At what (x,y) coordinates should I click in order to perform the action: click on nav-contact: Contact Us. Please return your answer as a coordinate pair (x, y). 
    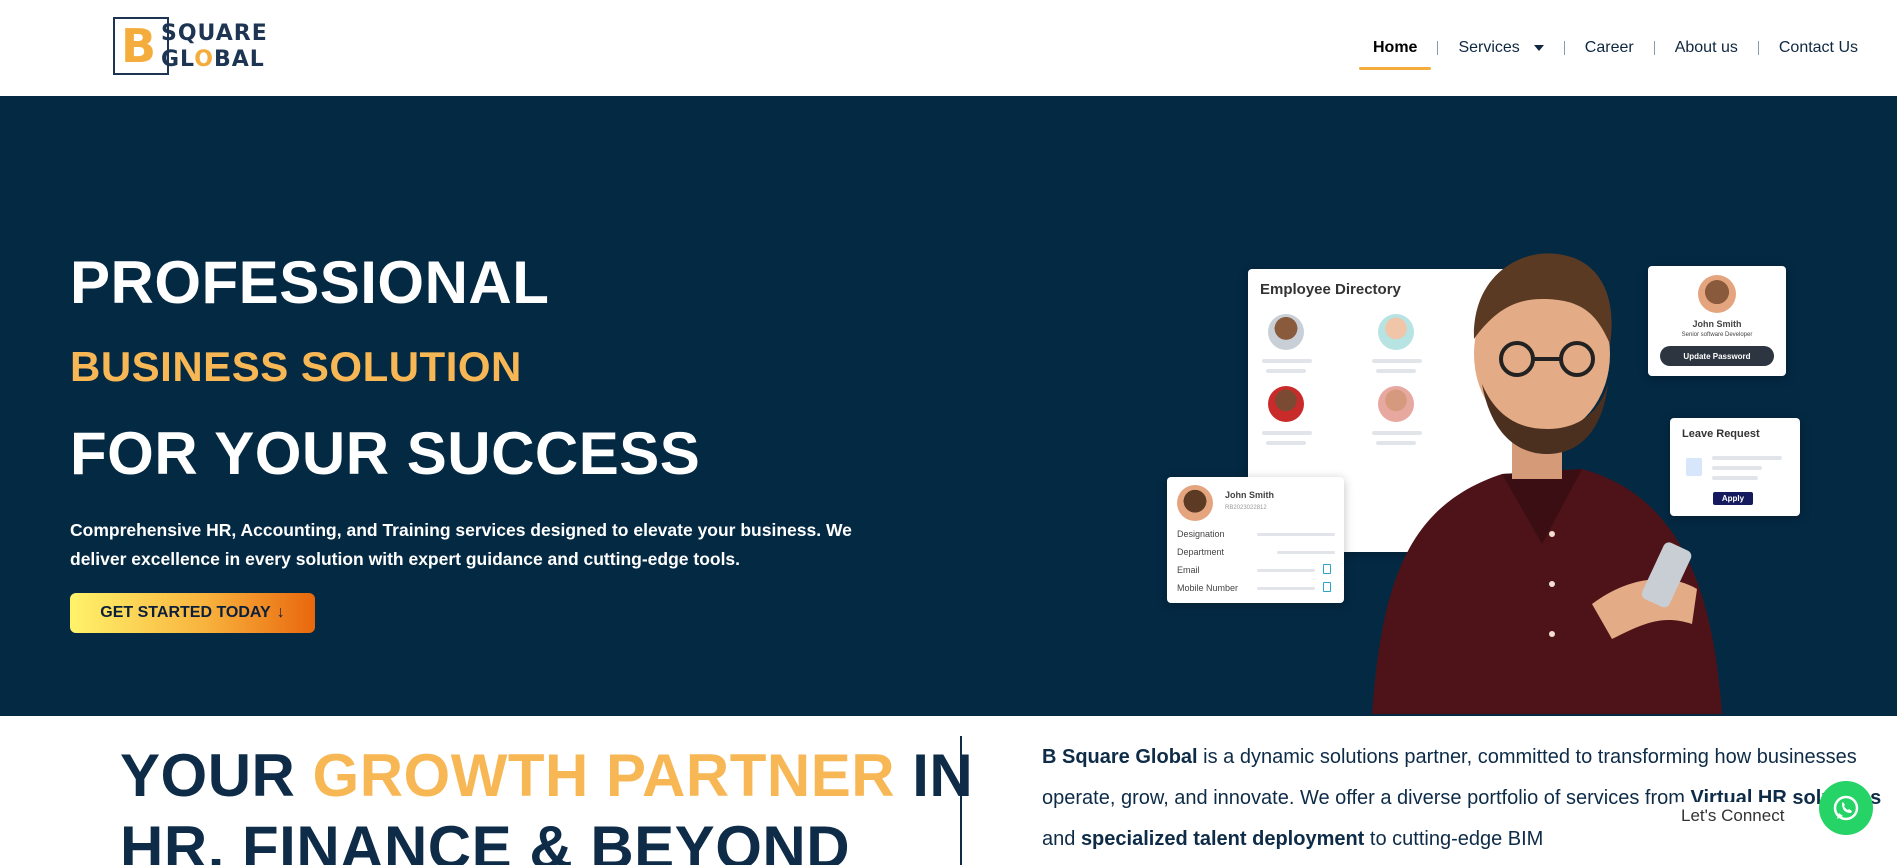
    Looking at the image, I should click on (1818, 48).